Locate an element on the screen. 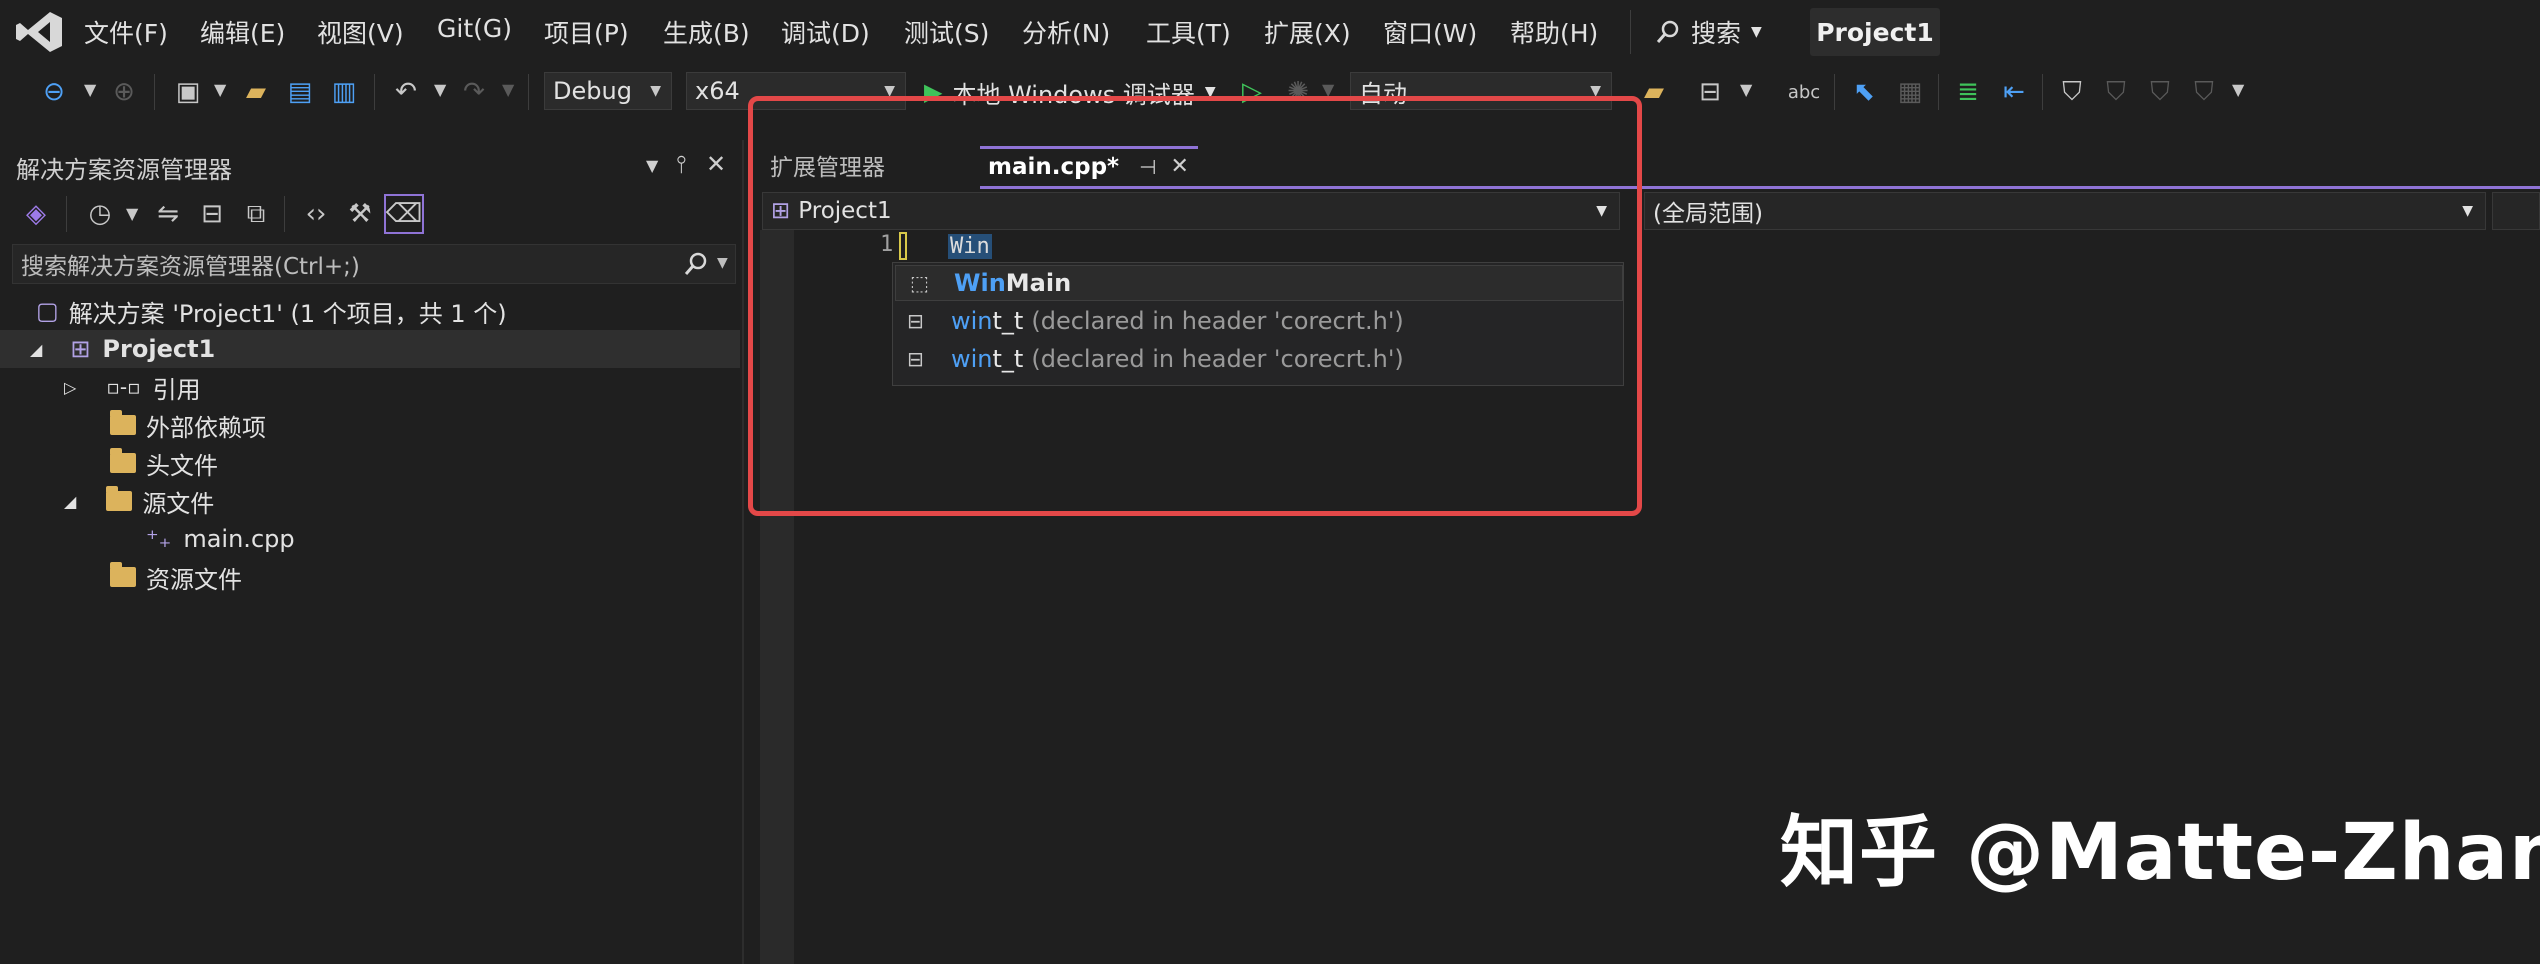 The image size is (2540, 964). source-files-label: 源文件 is located at coordinates (178, 503).